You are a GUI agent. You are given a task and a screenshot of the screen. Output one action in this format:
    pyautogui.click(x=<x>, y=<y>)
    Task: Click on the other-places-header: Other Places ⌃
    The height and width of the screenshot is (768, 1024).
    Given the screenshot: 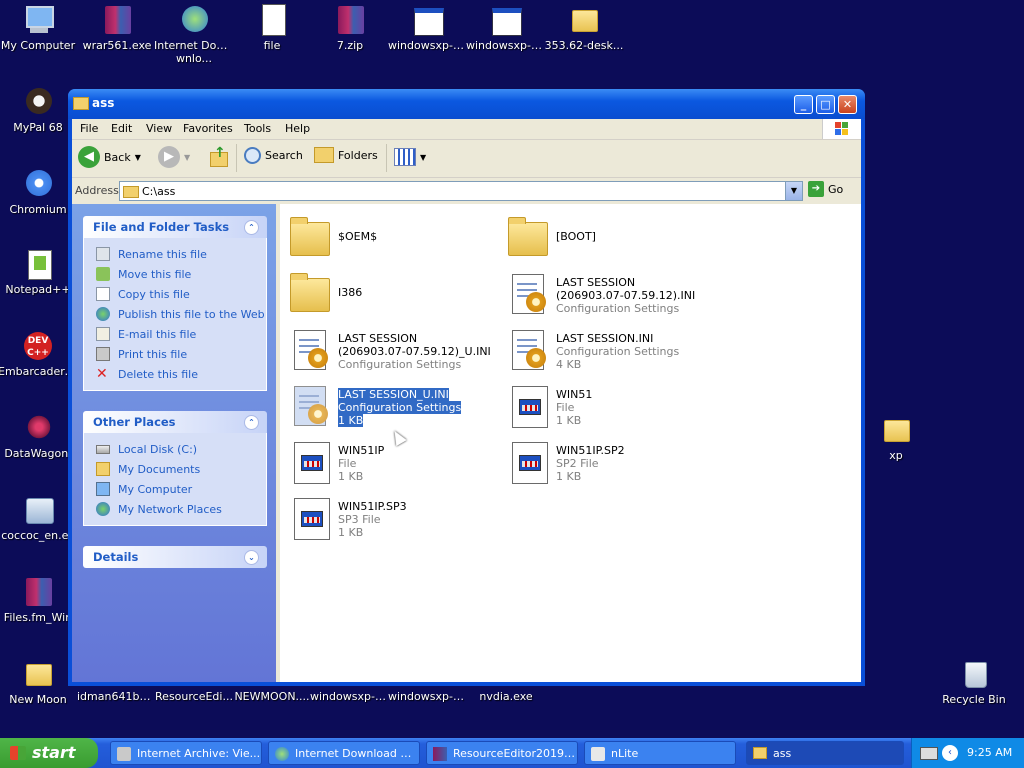 What is the action you would take?
    pyautogui.click(x=175, y=422)
    